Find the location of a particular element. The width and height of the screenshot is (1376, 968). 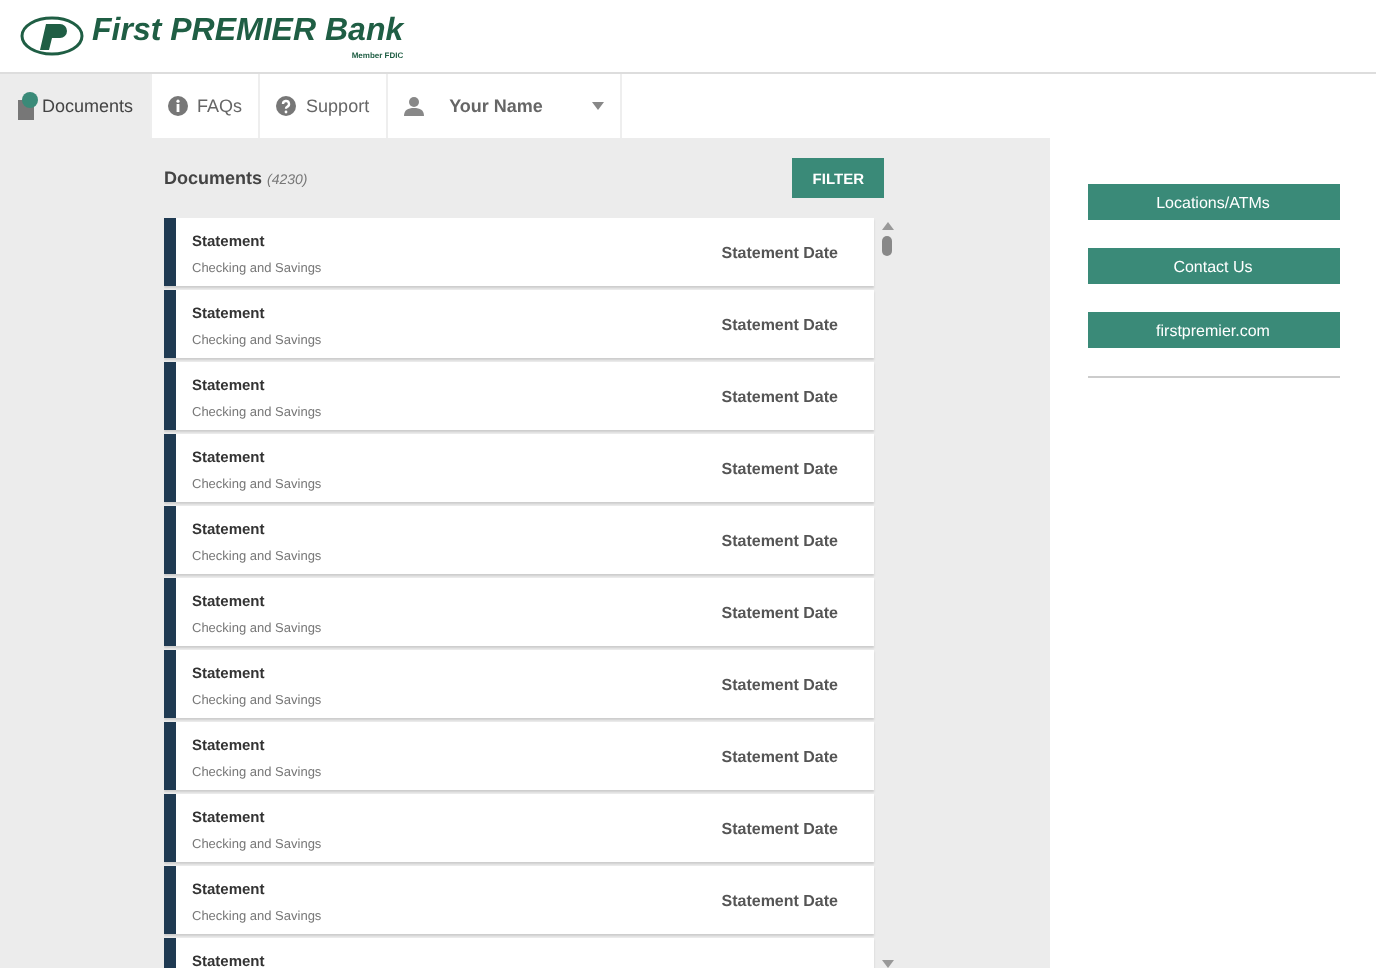

link-button: Contact Us is located at coordinates (1213, 266).